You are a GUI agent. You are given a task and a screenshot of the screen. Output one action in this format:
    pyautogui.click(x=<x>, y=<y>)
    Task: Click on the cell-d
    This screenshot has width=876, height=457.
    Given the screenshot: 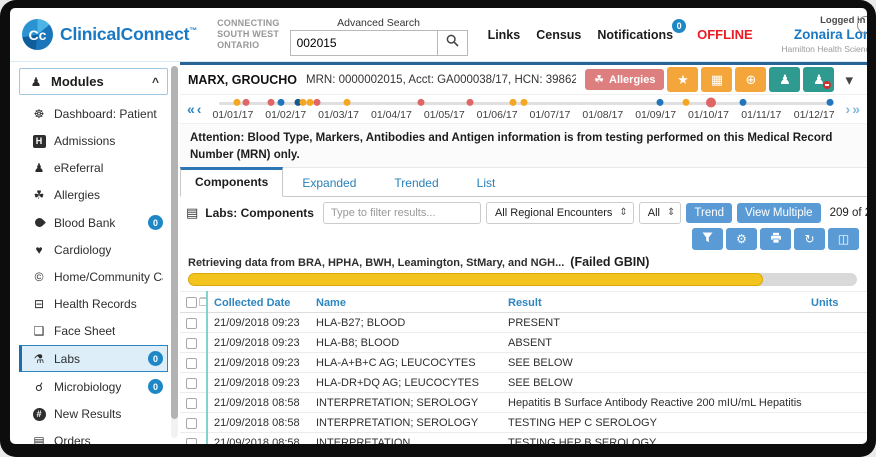 What is the action you would take?
    pyautogui.click(x=865, y=342)
    